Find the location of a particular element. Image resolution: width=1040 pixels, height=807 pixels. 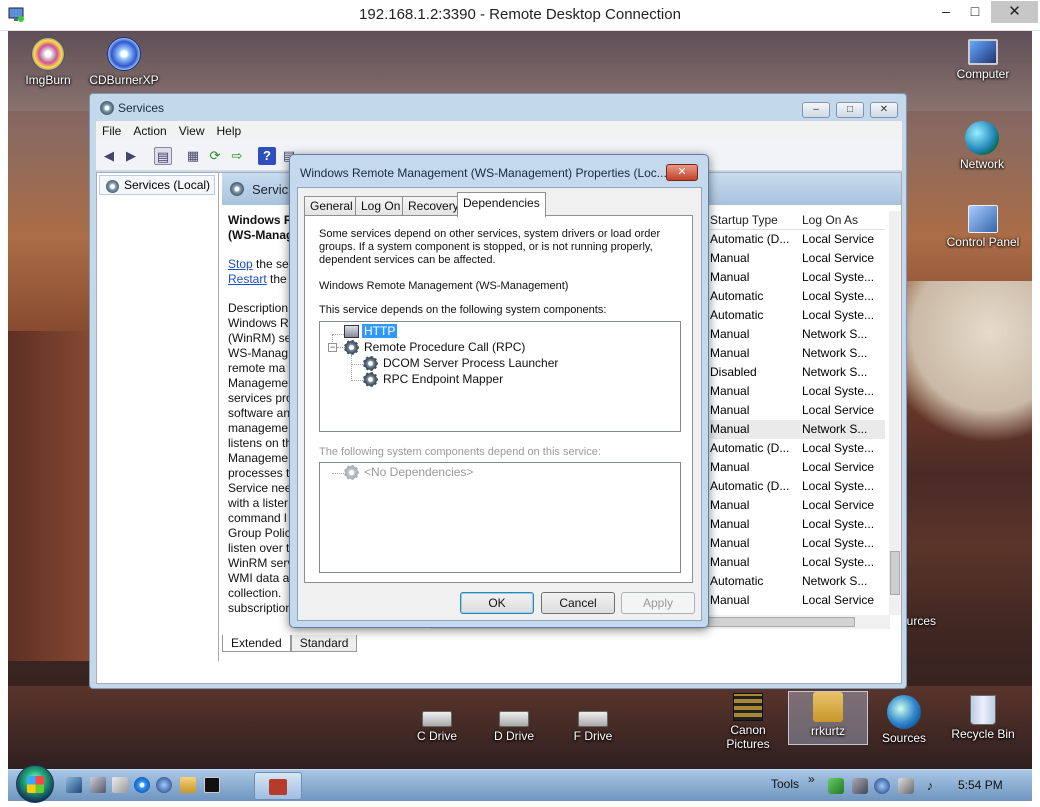

tab-recovery: Recovery is located at coordinates (433, 206).